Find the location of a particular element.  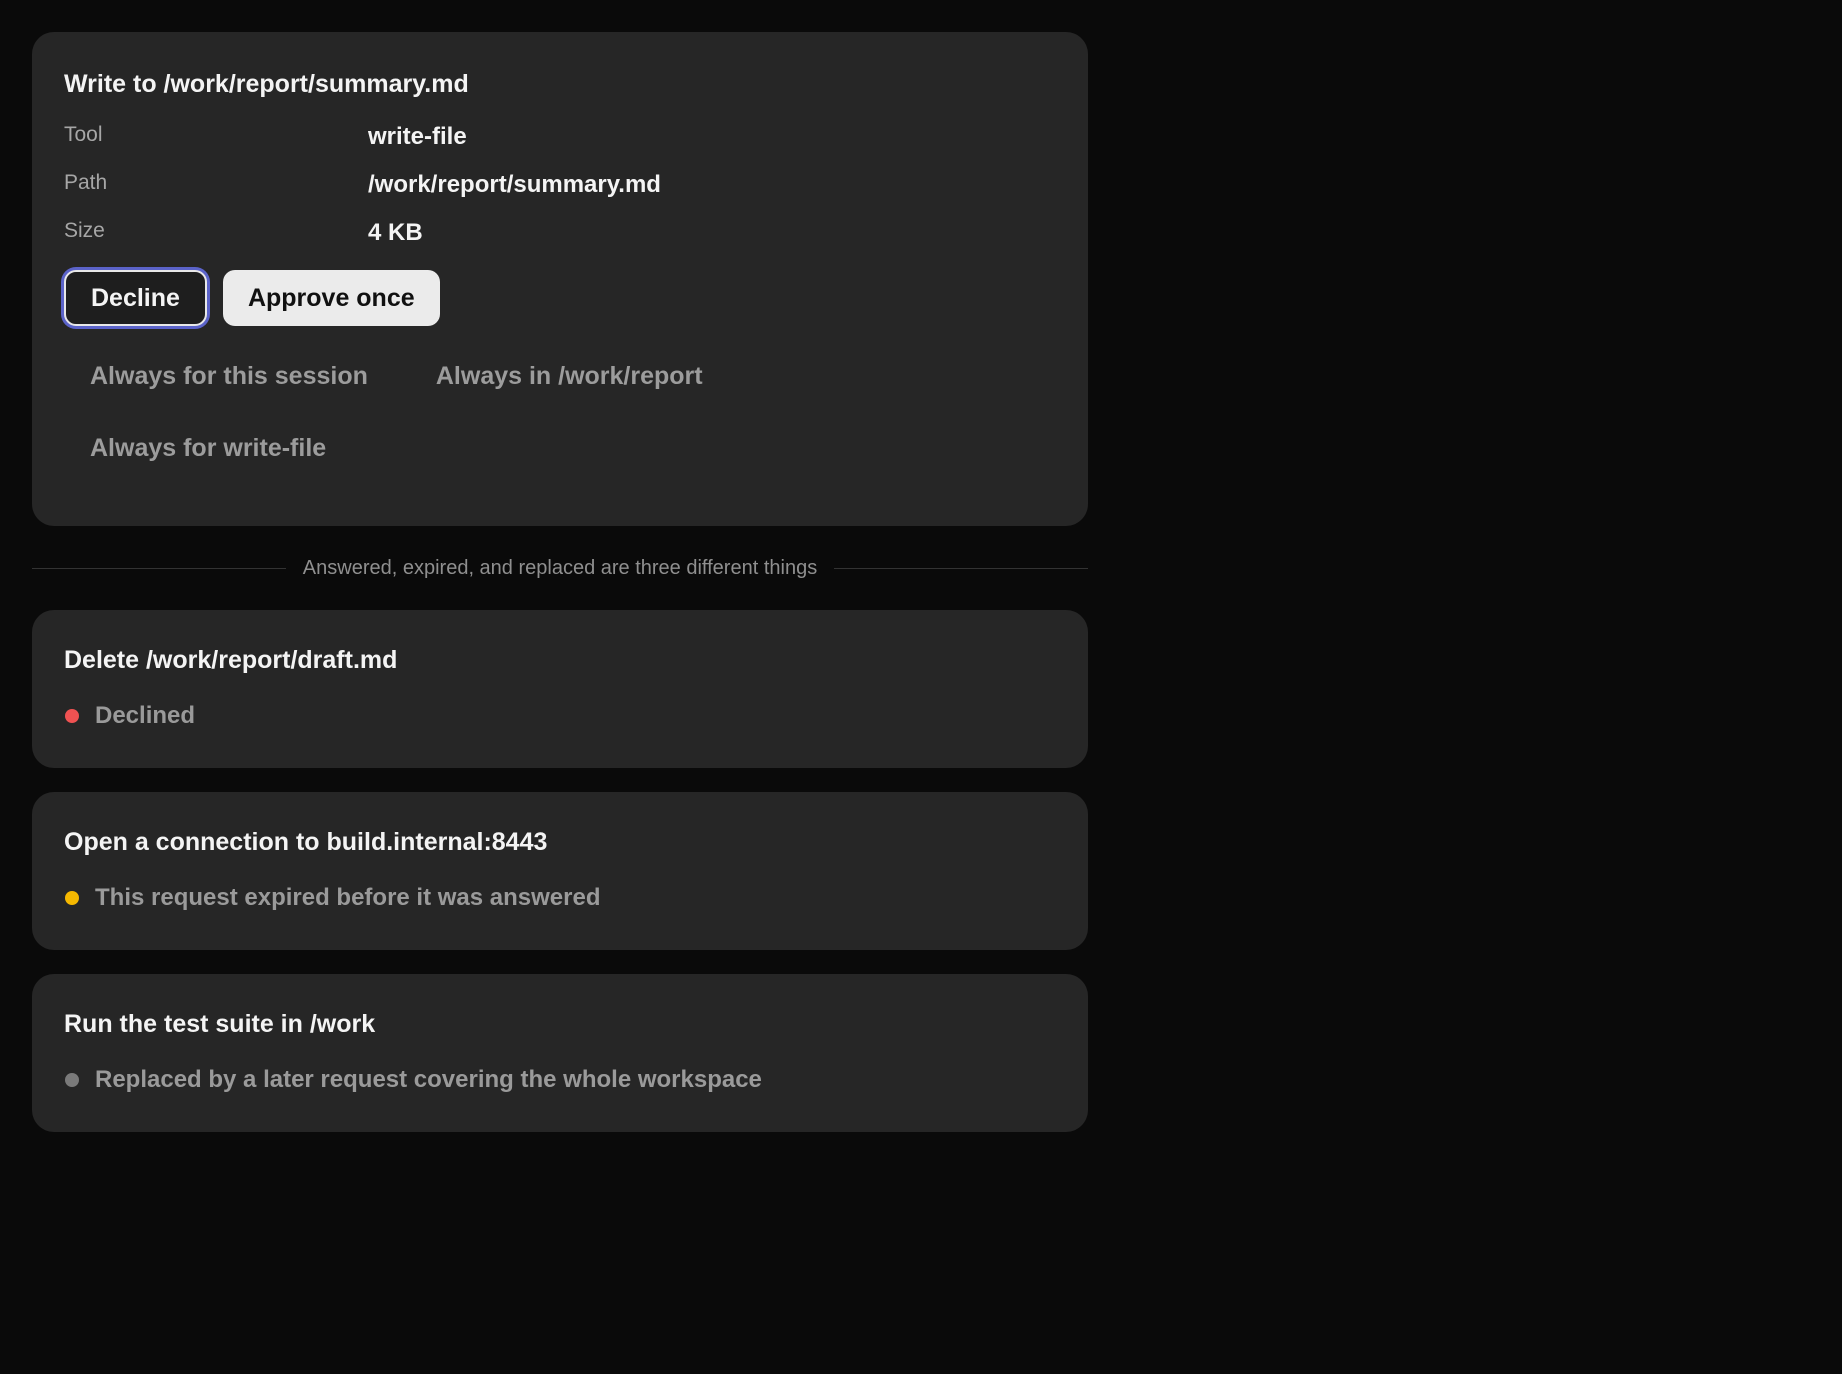

always-for-session-option: Always for this session is located at coordinates (229, 376).